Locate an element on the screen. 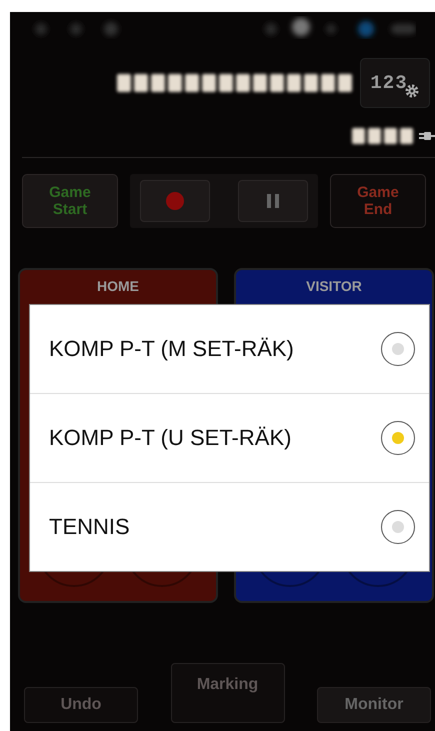 Image resolution: width=435 pixels, height=731 pixels. record-icon is located at coordinates (175, 201).